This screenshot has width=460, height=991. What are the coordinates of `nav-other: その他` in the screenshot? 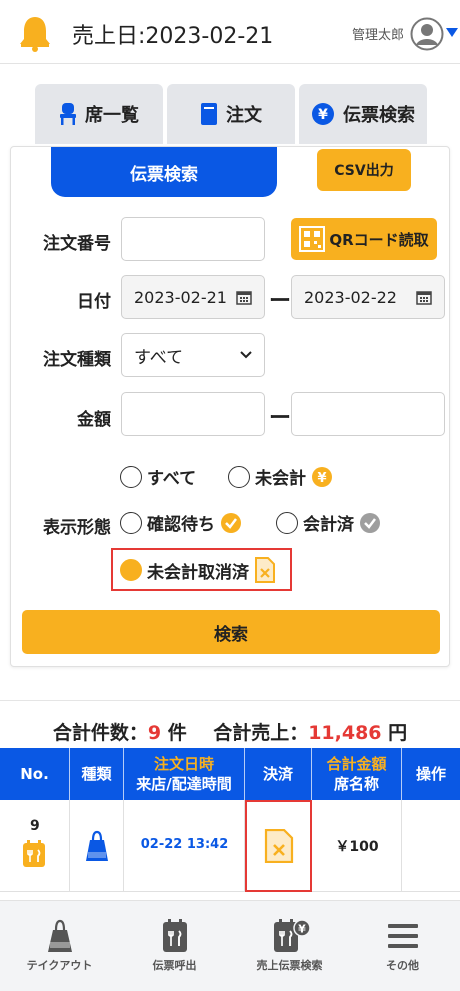 It's located at (402, 946).